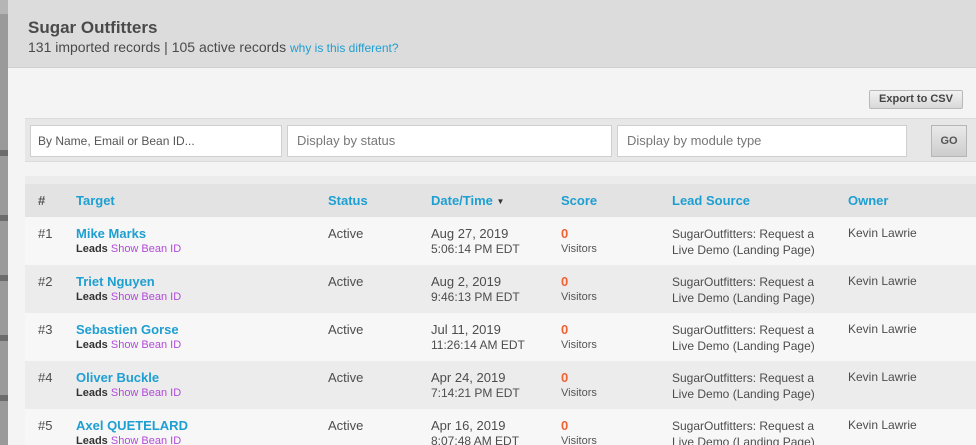  I want to click on target-cell: Sebastien Gorse Leads Show Bean ID, so click(128, 336).